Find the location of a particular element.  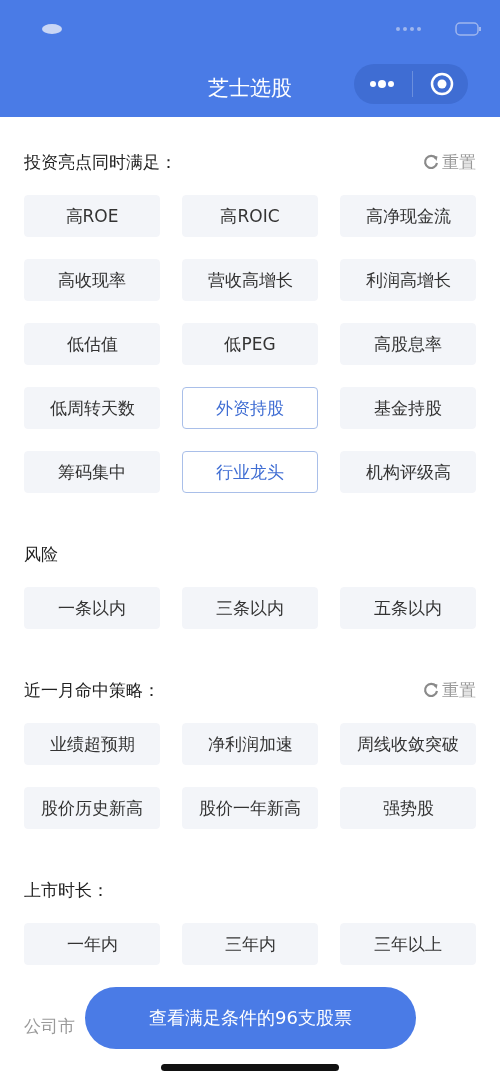

filter-chip: 行业龙头 is located at coordinates (250, 472).